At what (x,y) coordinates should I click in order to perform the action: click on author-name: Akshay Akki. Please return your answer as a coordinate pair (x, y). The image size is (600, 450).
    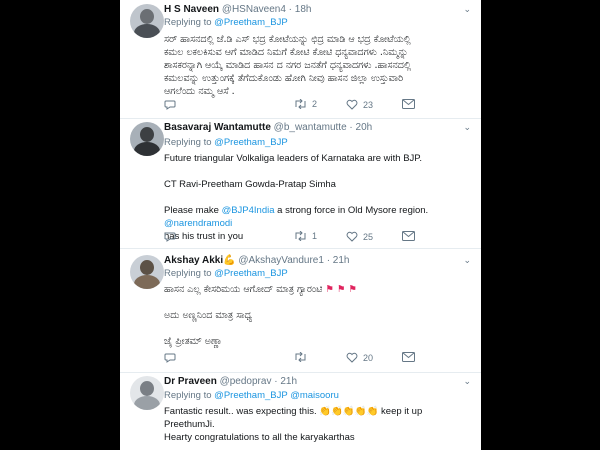
    Looking at the image, I should click on (193, 260).